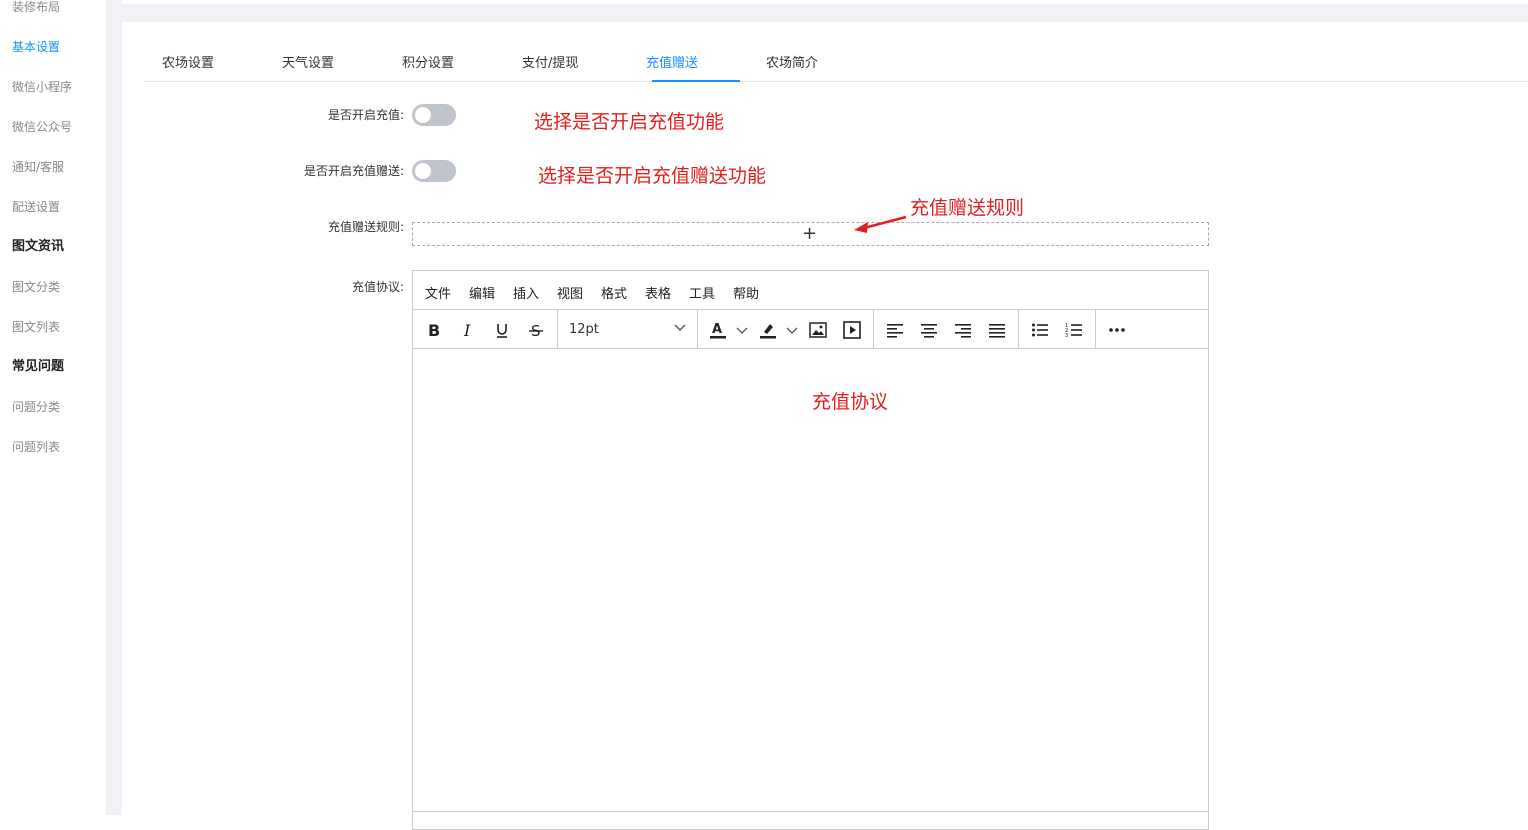 Image resolution: width=1528 pixels, height=830 pixels. Describe the element at coordinates (365, 115) in the screenshot. I see `recharge-enable-label: 是否开启充值:` at that location.